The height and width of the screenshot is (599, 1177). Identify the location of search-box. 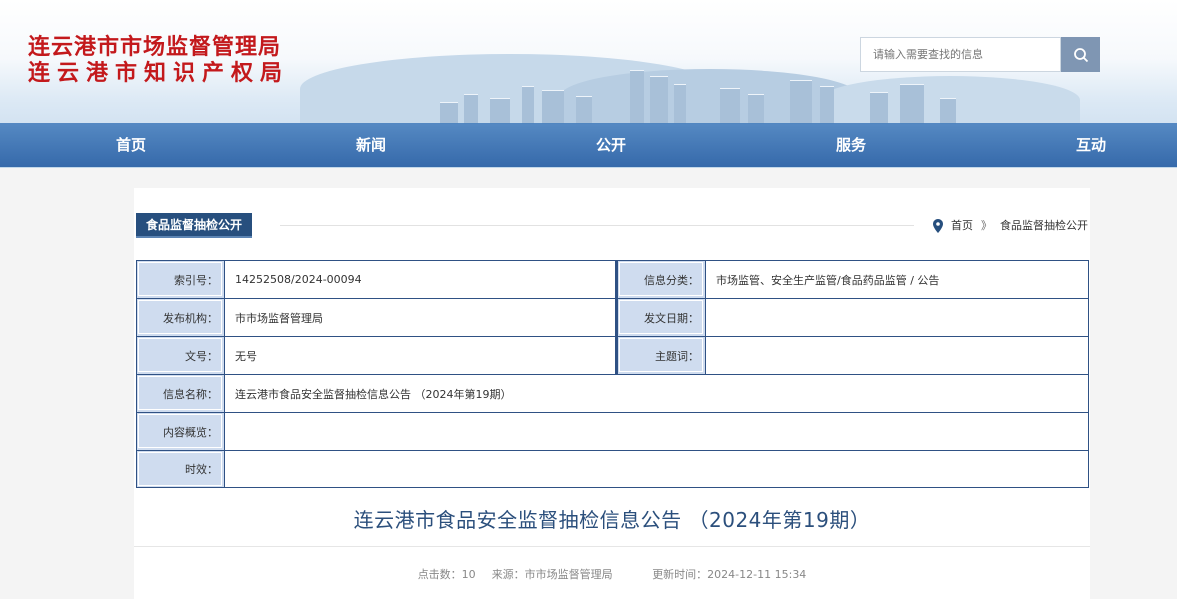
(980, 54).